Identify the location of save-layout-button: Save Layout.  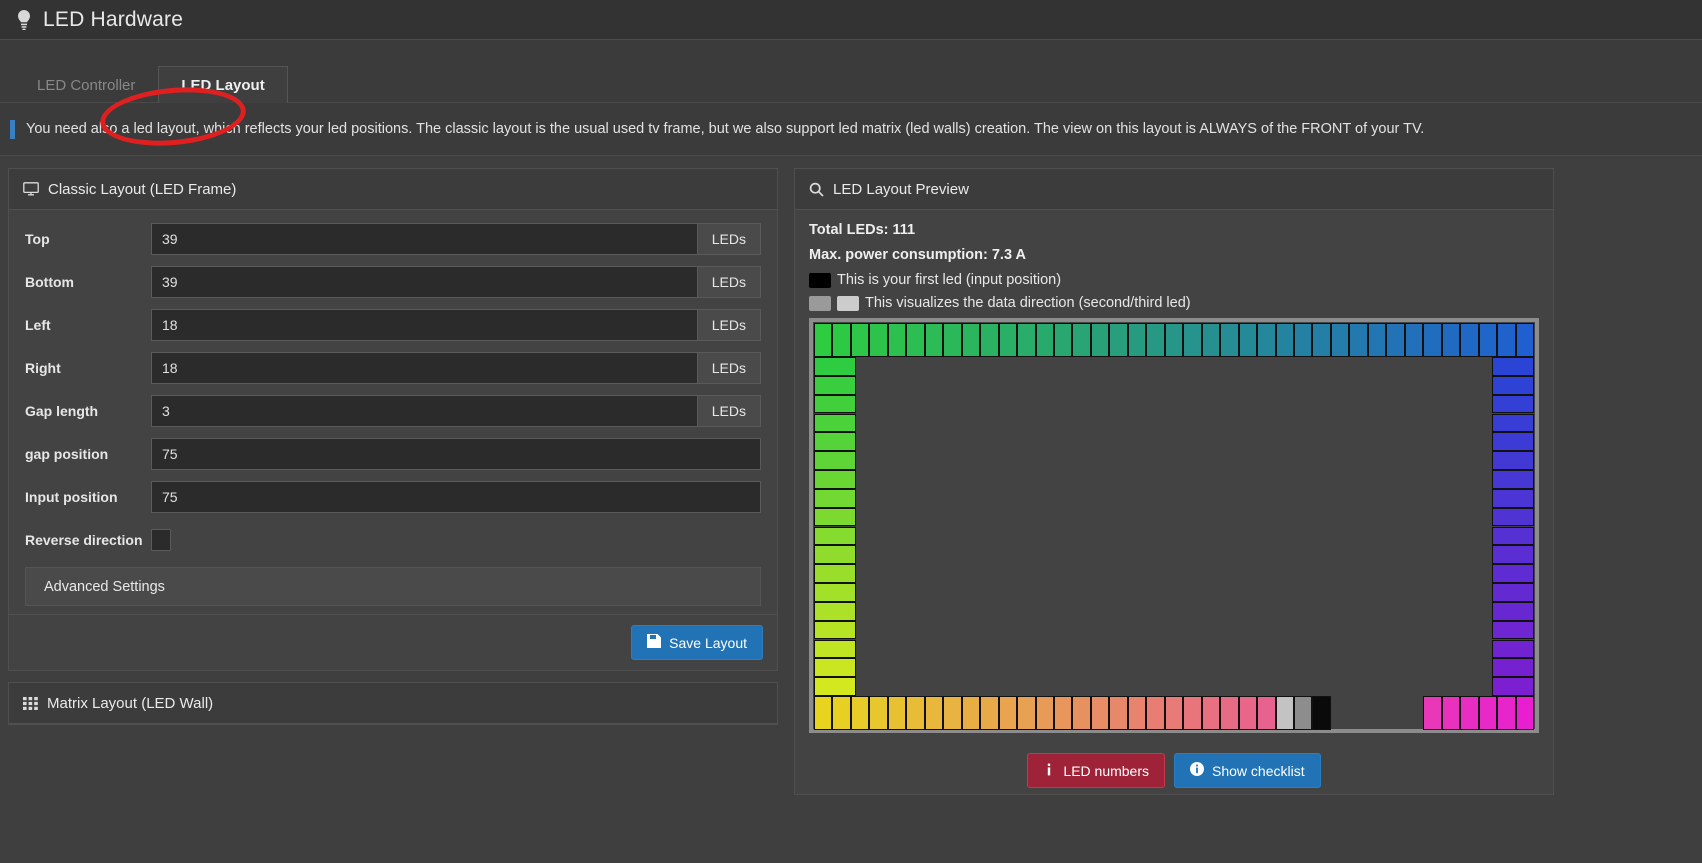
(697, 642).